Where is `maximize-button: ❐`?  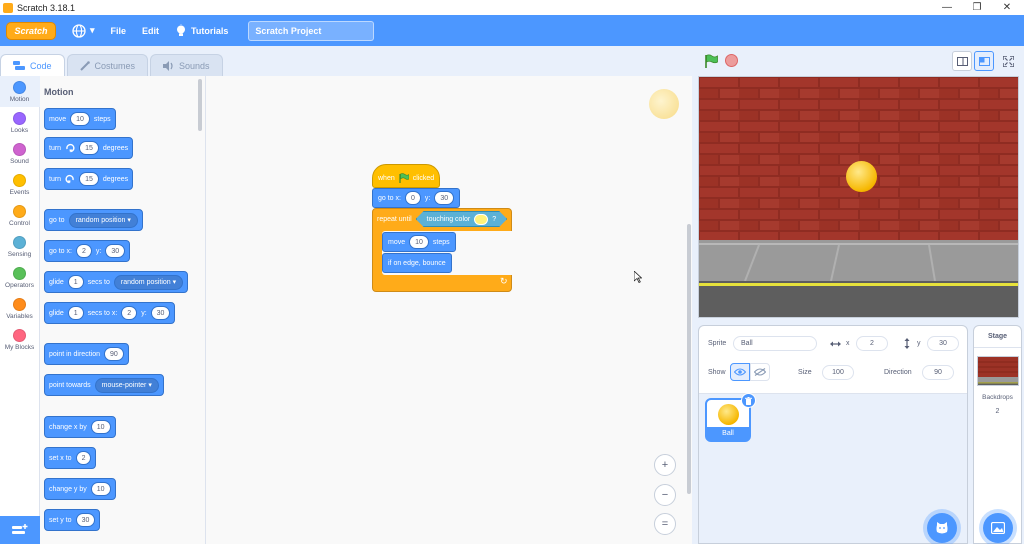 maximize-button: ❐ is located at coordinates (977, 7).